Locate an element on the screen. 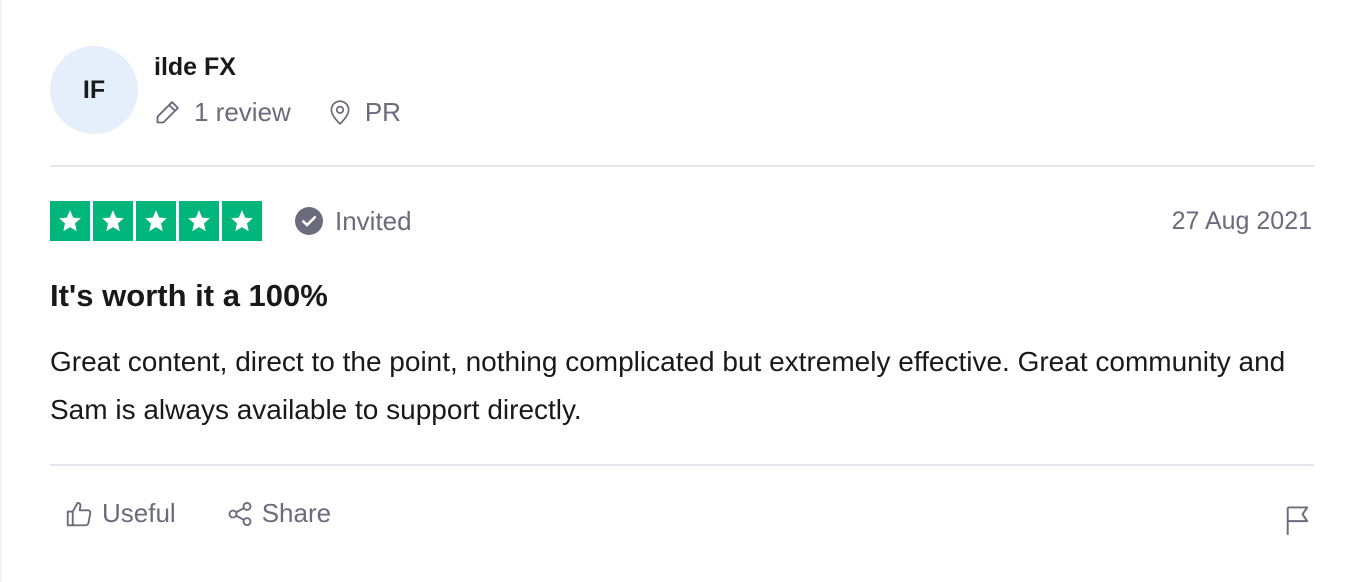  consumer-country: PR is located at coordinates (364, 112).